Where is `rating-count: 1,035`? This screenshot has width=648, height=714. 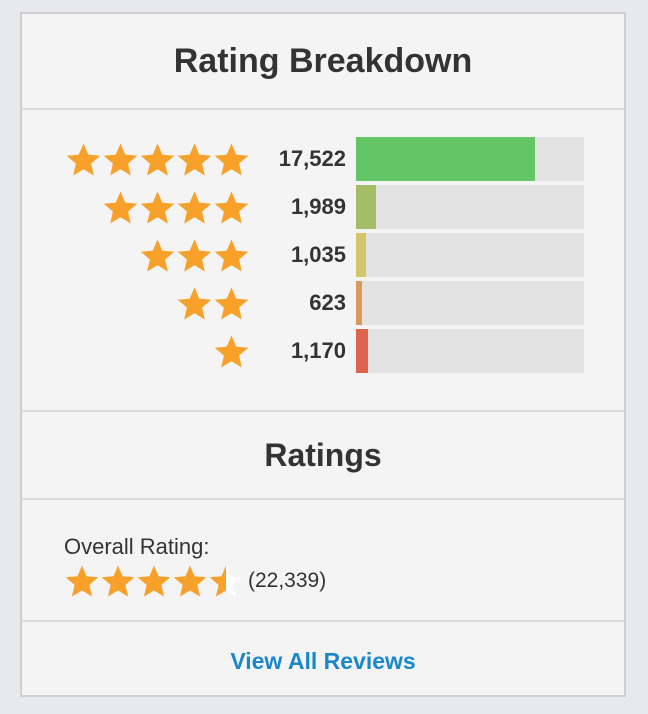 rating-count: 1,035 is located at coordinates (318, 254).